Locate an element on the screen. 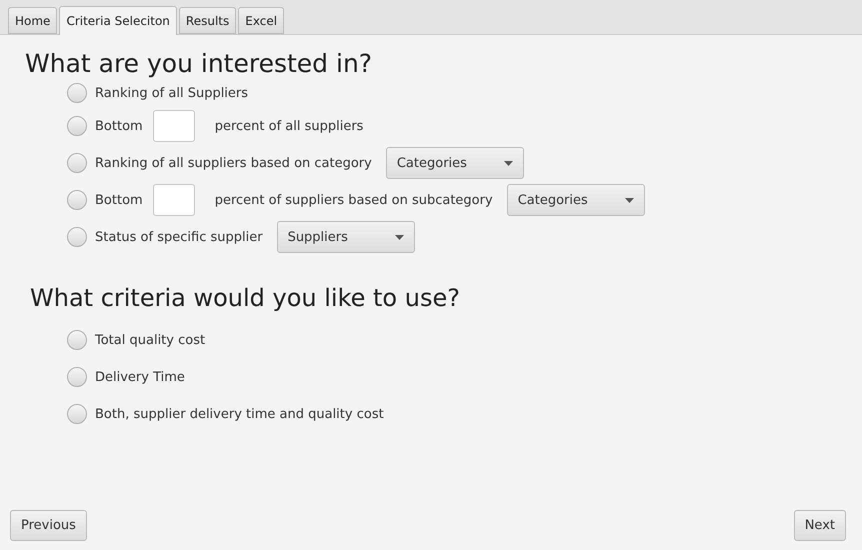 The height and width of the screenshot is (550, 862). option-label: Total quality cost is located at coordinates (150, 340).